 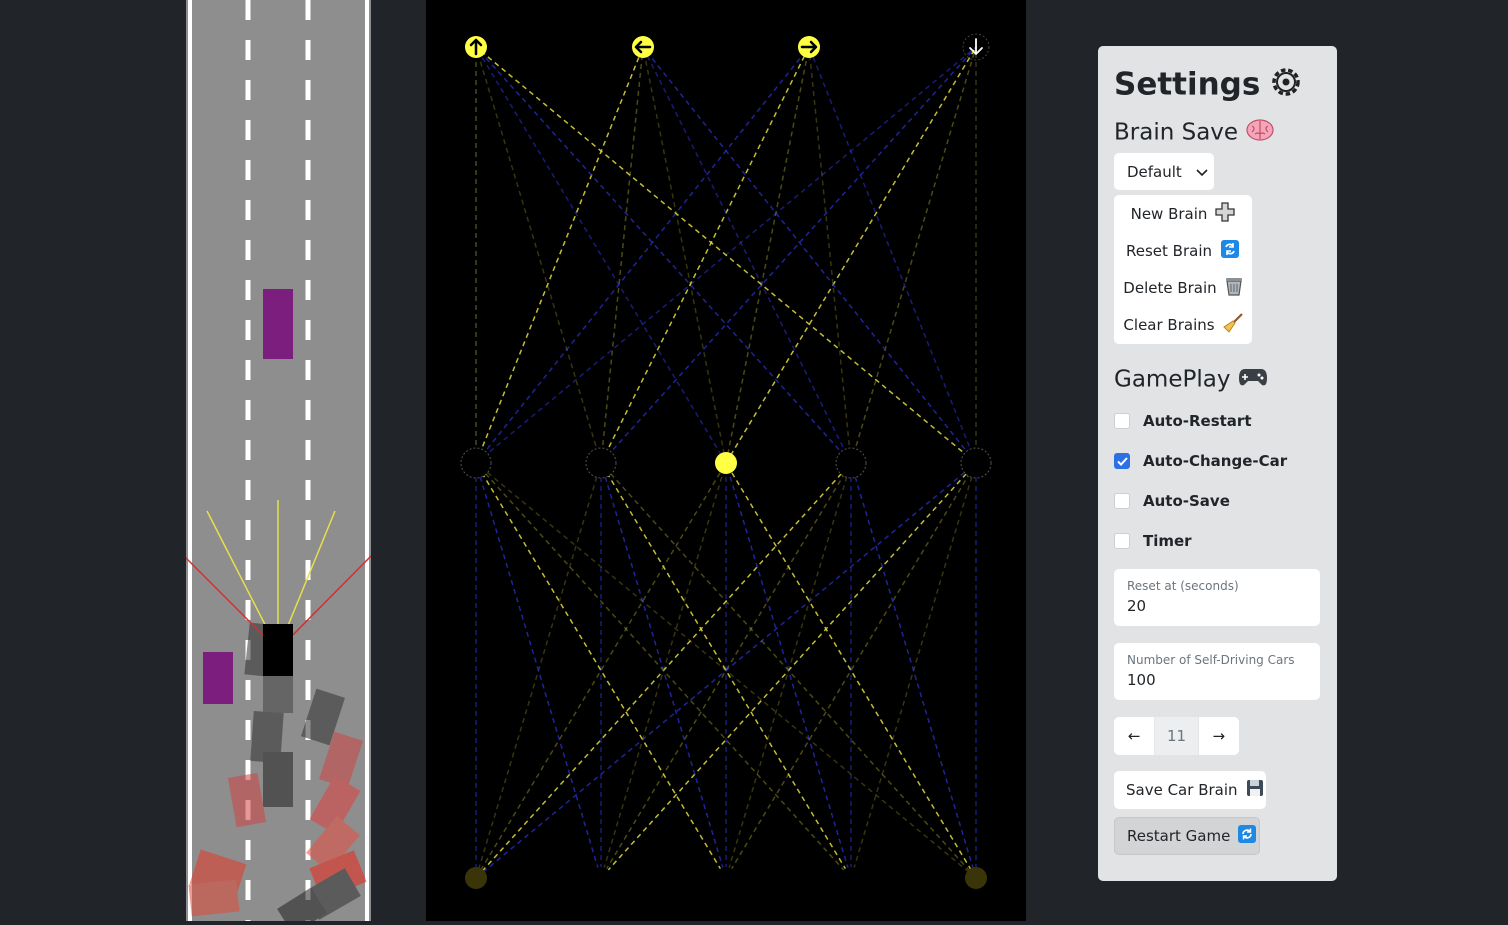 What do you see at coordinates (1286, 86) in the screenshot?
I see `gear-icon` at bounding box center [1286, 86].